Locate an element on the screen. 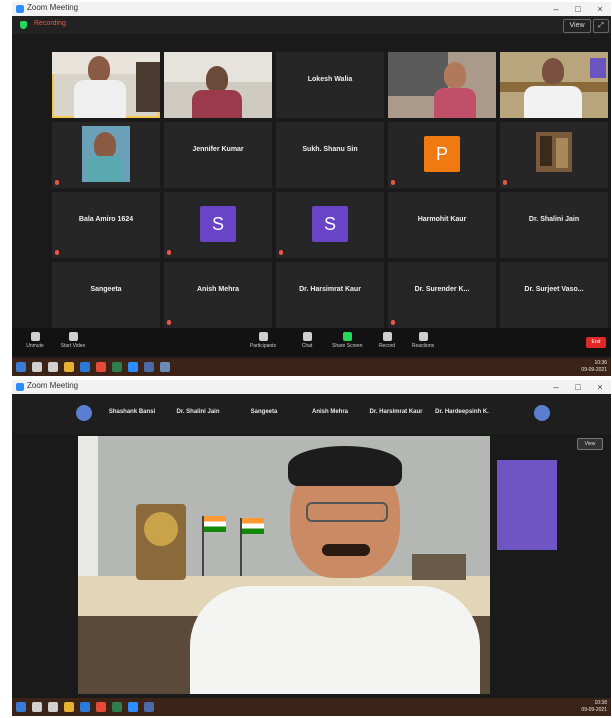 The height and width of the screenshot is (718, 612). background-panel is located at coordinates (527, 505).